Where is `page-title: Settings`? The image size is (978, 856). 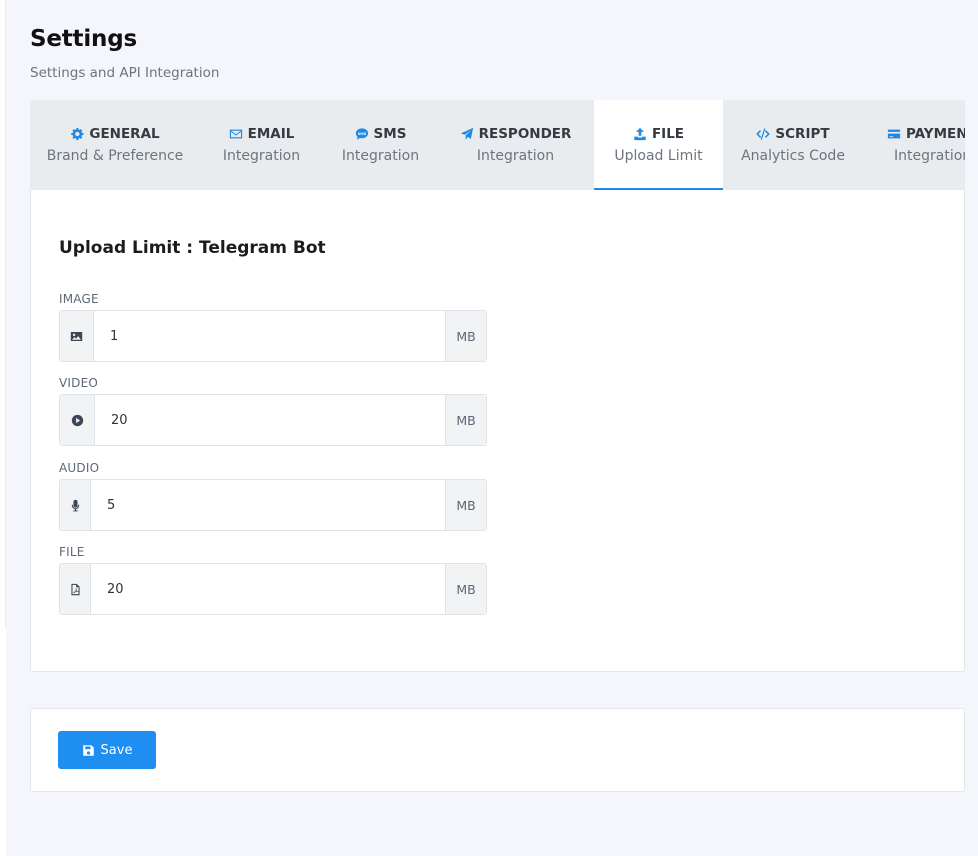
page-title: Settings is located at coordinates (83, 39).